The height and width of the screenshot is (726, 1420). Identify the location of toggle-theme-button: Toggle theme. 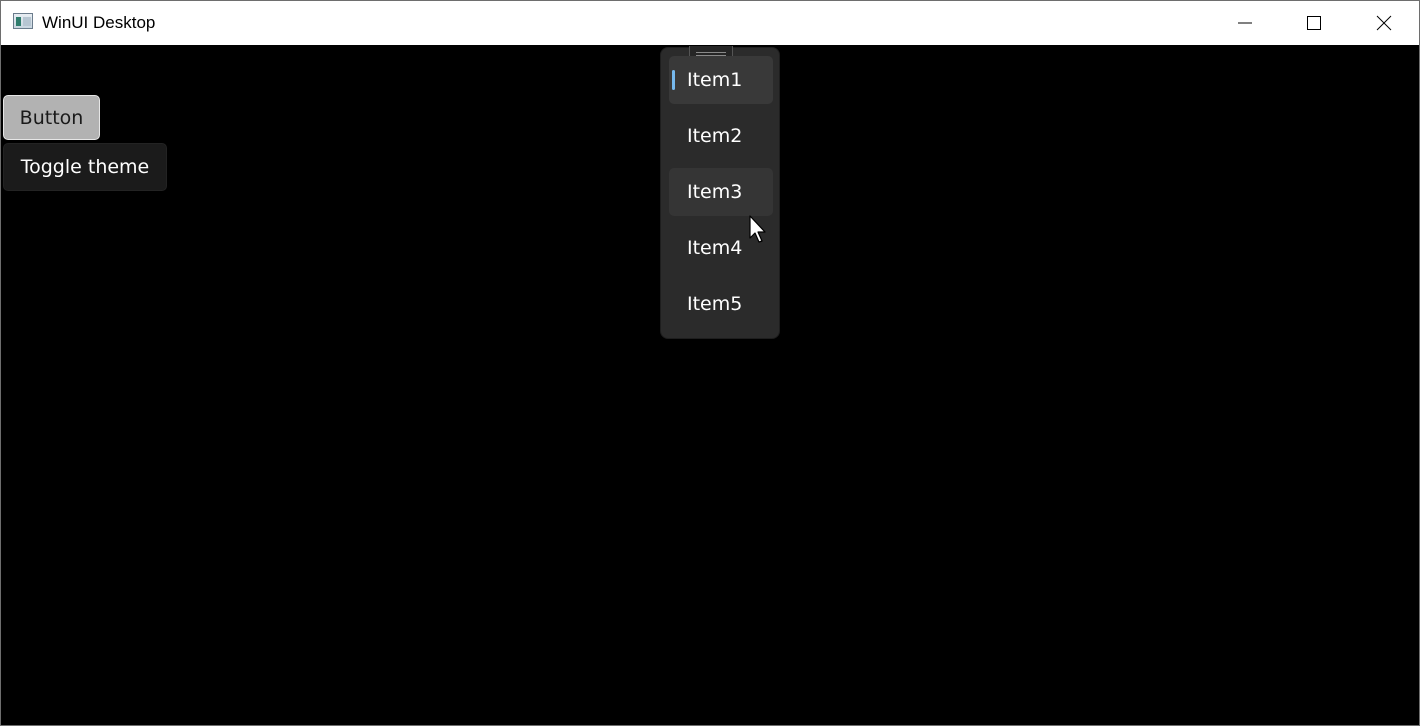
(85, 167).